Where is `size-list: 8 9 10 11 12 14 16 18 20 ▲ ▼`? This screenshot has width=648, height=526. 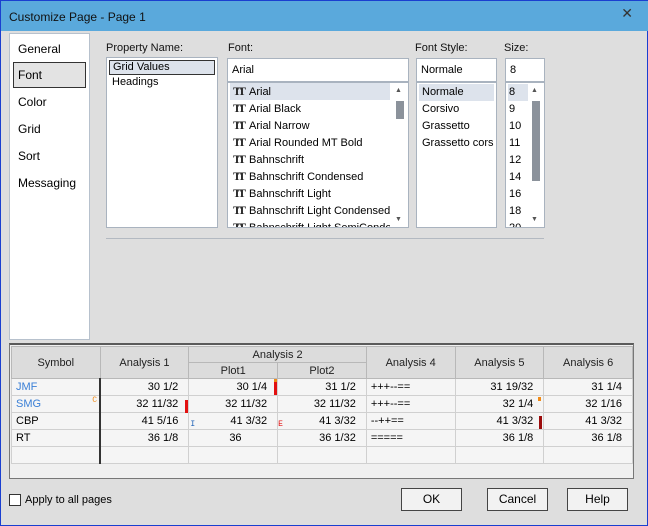
size-list: 8 9 10 11 12 14 16 18 20 ▲ ▼ is located at coordinates (525, 155).